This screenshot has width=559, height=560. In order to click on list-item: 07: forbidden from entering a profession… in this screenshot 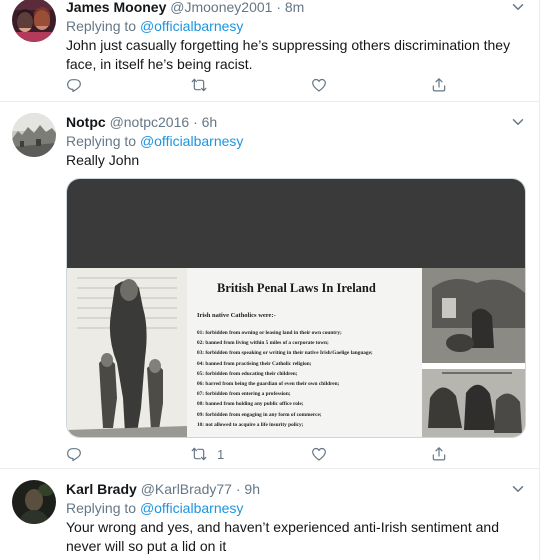, I will do `click(244, 394)`.